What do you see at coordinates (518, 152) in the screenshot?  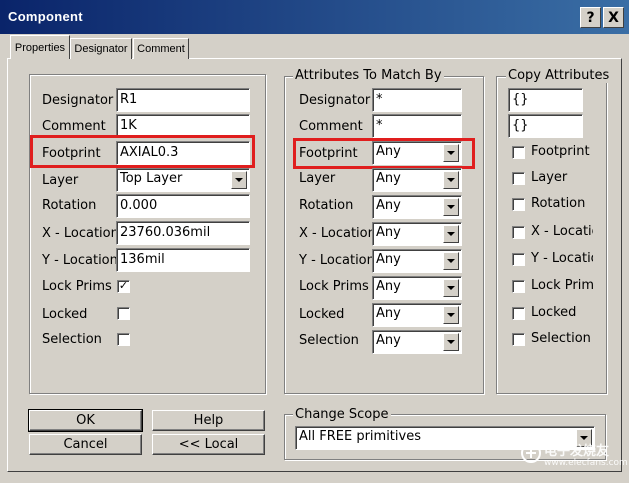 I see `copy-footprint-checkbox` at bounding box center [518, 152].